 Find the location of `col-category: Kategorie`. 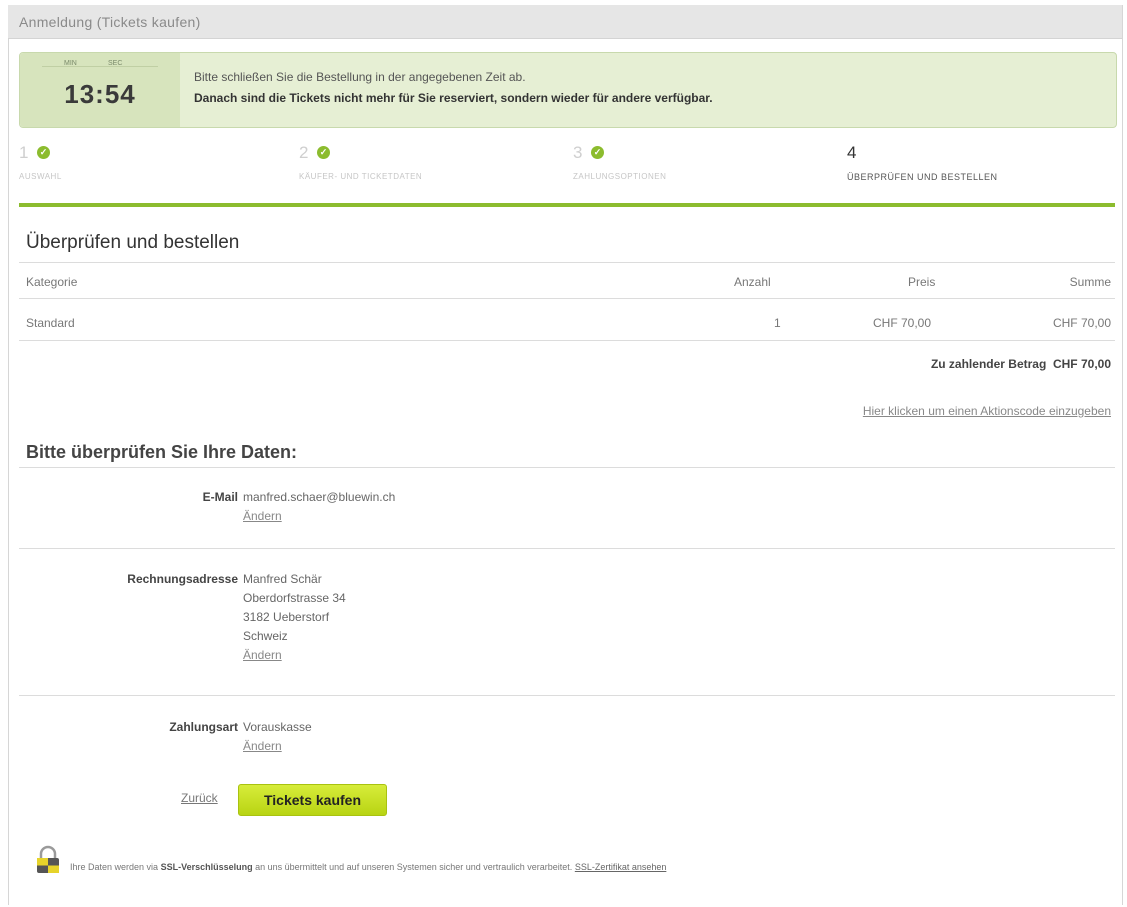

col-category: Kategorie is located at coordinates (52, 282).